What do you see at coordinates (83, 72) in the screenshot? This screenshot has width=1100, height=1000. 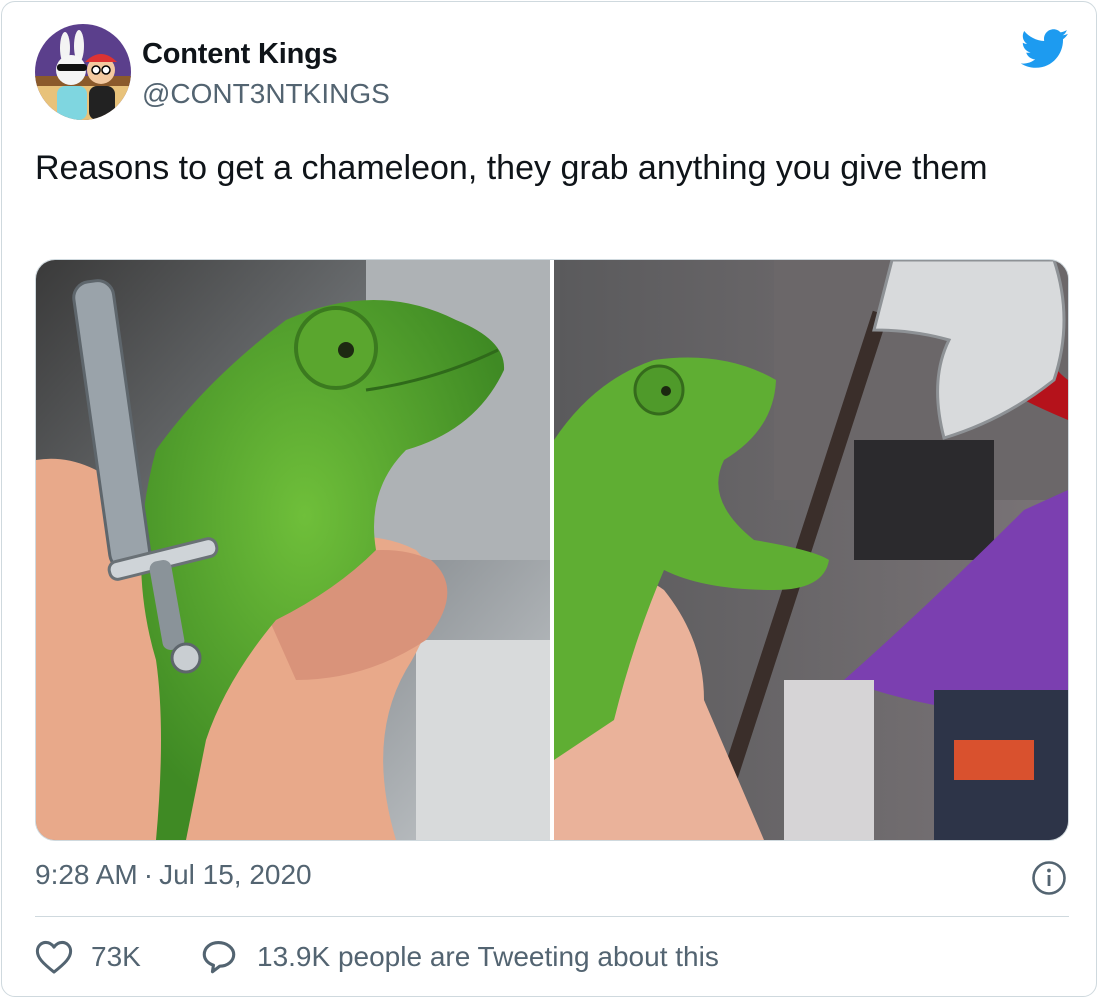 I see `author-avatar` at bounding box center [83, 72].